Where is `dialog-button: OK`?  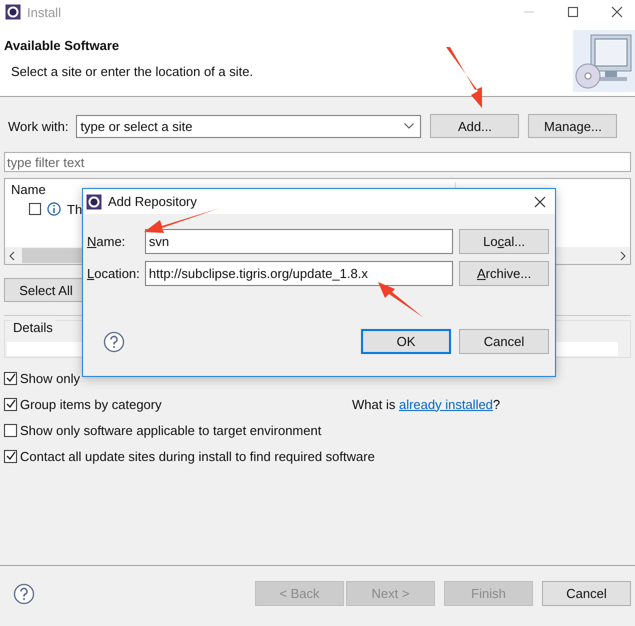 dialog-button: OK is located at coordinates (406, 341).